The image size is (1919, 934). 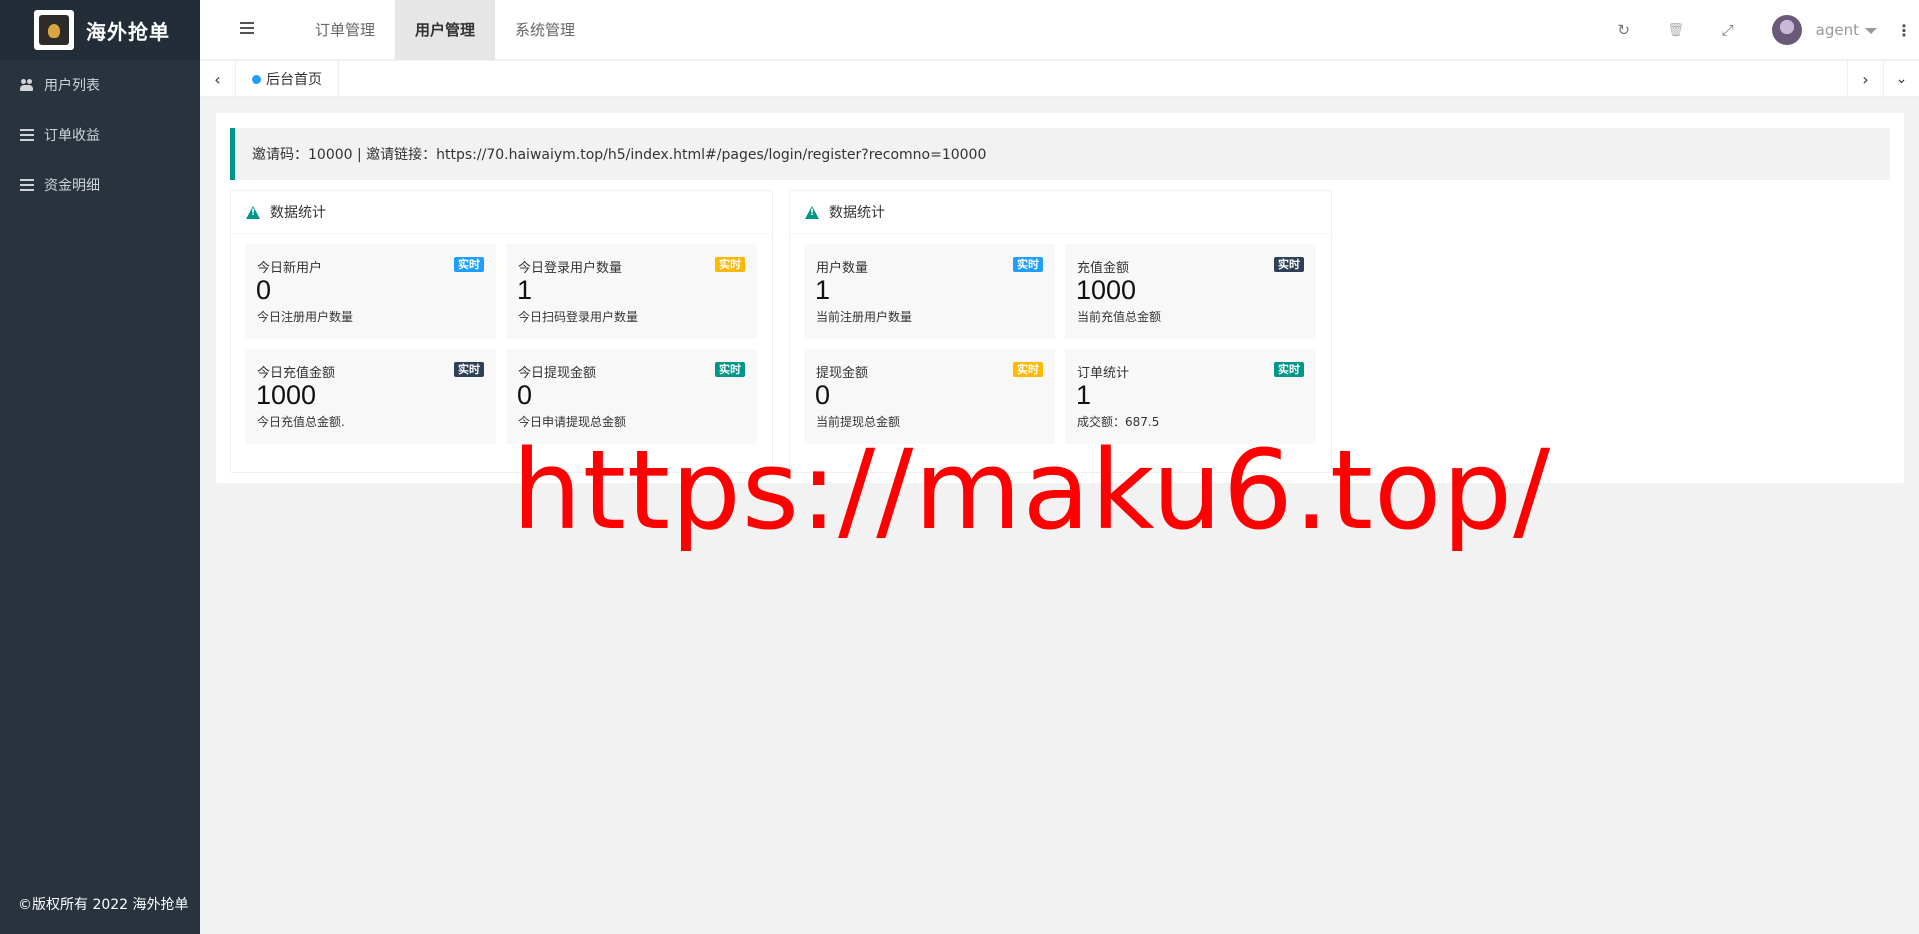 I want to click on sidebar-item-user-list: 用户列表, so click(x=100, y=85).